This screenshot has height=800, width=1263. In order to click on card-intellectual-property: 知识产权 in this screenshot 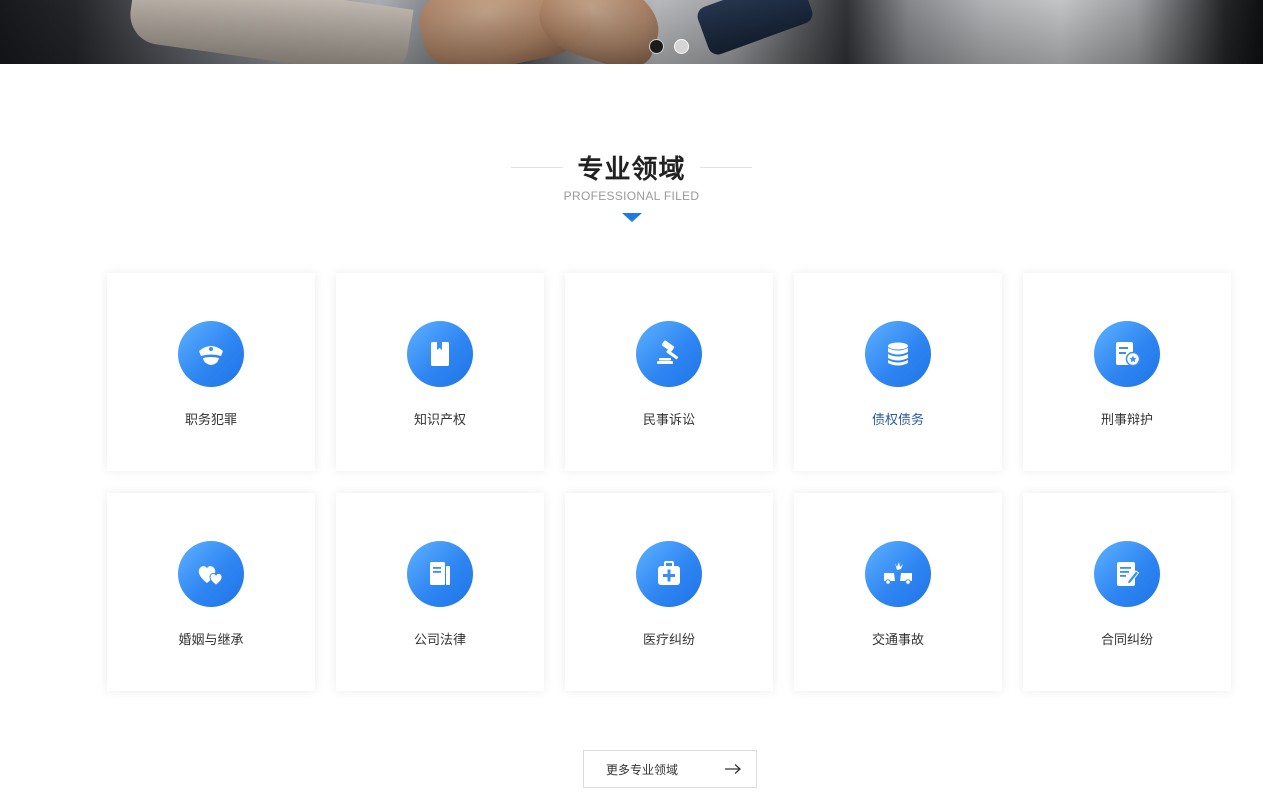, I will do `click(440, 372)`.